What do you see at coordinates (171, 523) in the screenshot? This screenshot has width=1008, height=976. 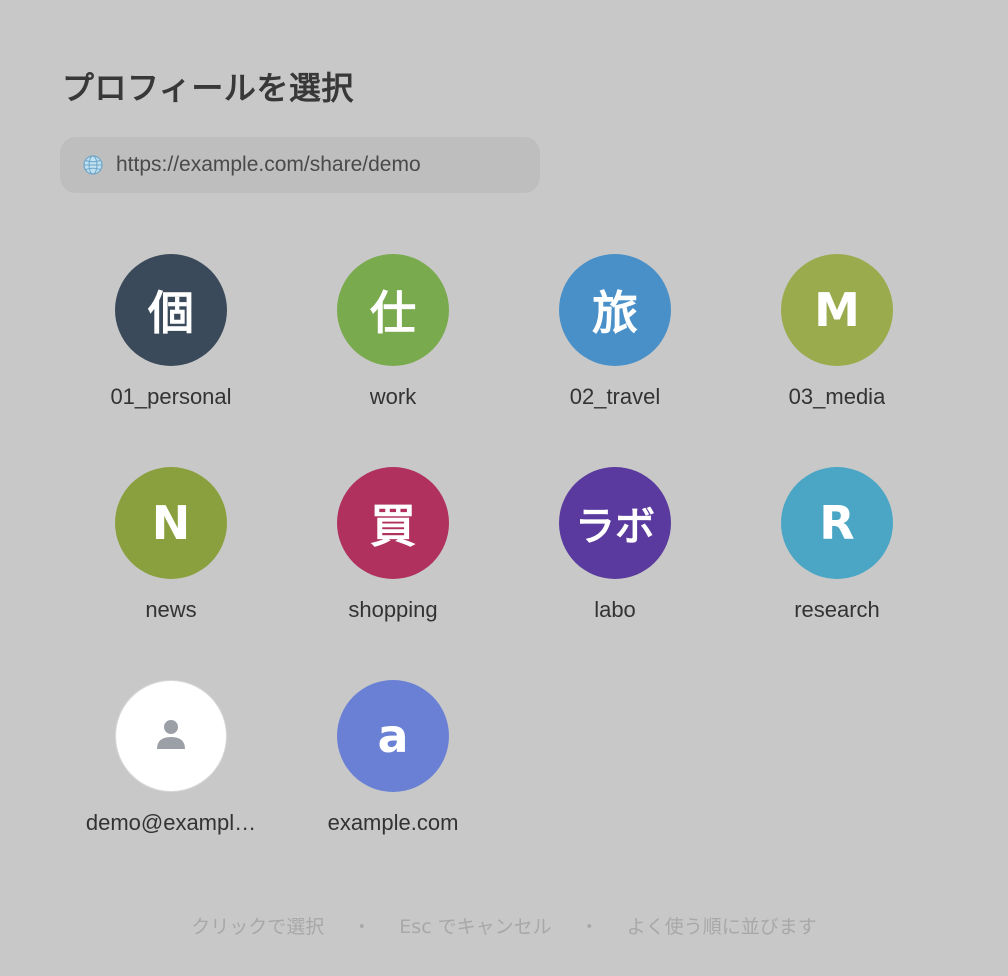 I see `profile-avatar: N` at bounding box center [171, 523].